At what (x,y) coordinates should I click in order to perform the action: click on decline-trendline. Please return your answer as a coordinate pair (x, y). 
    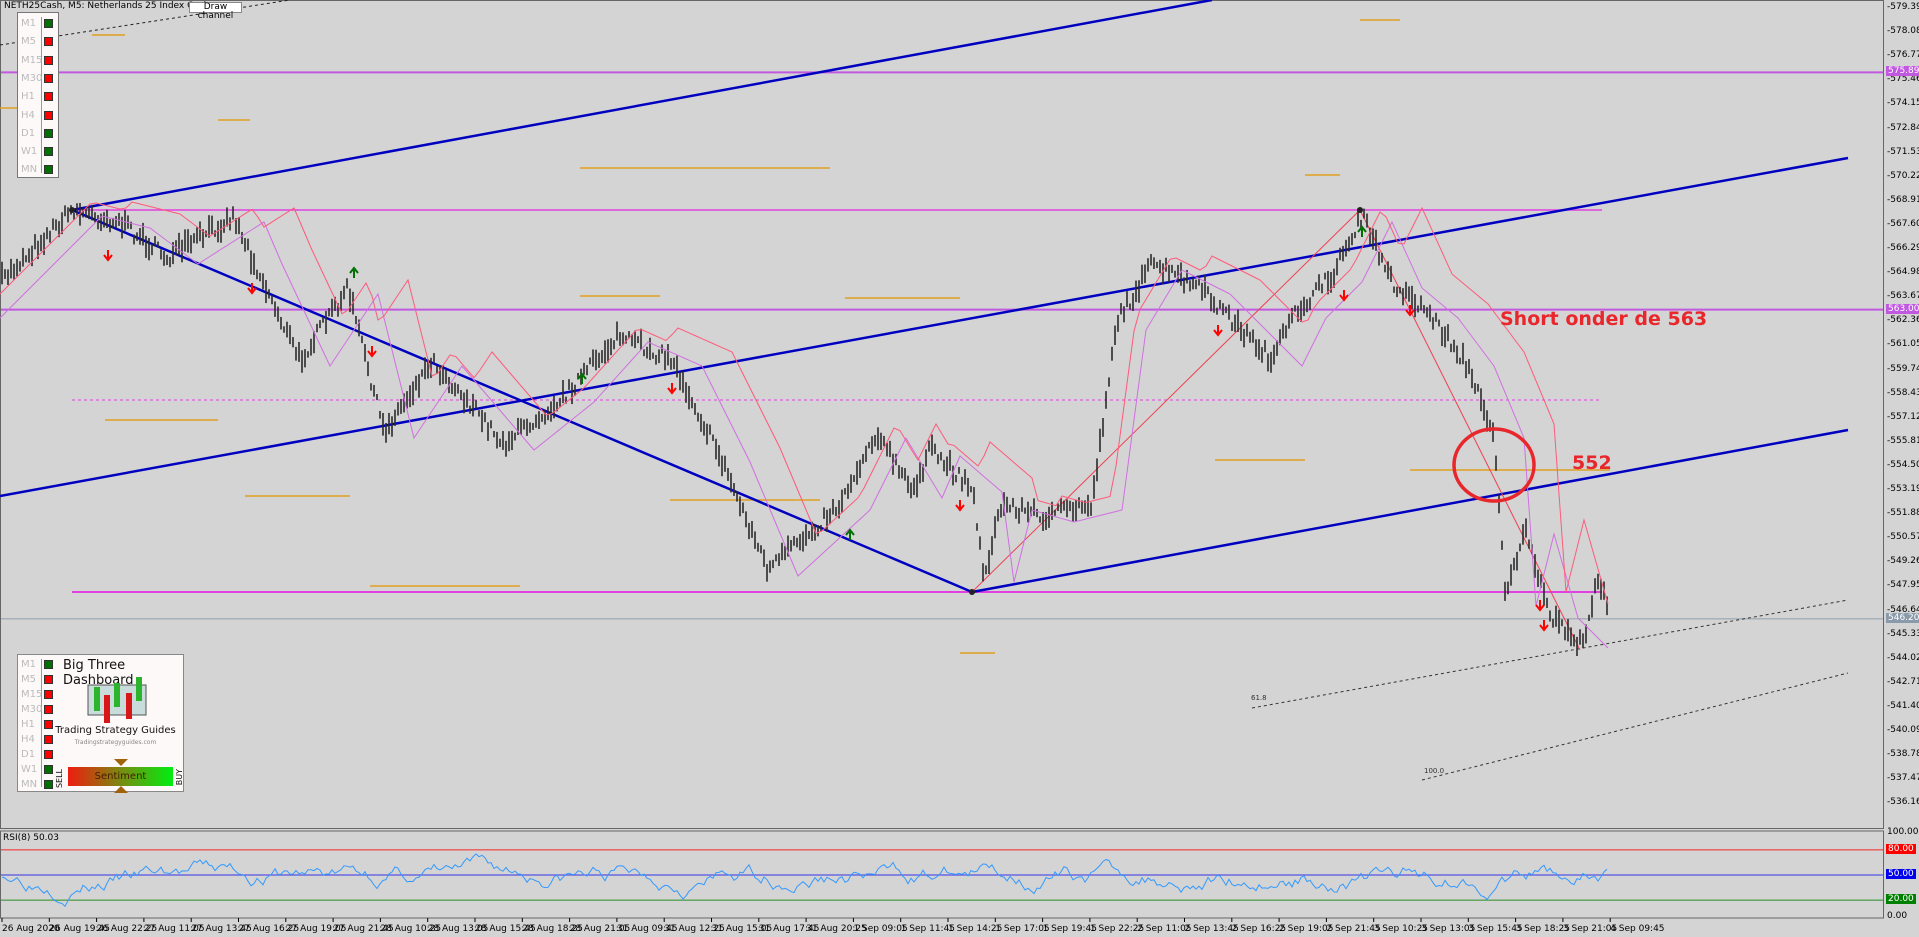
    Looking at the image, I should click on (1470, 430).